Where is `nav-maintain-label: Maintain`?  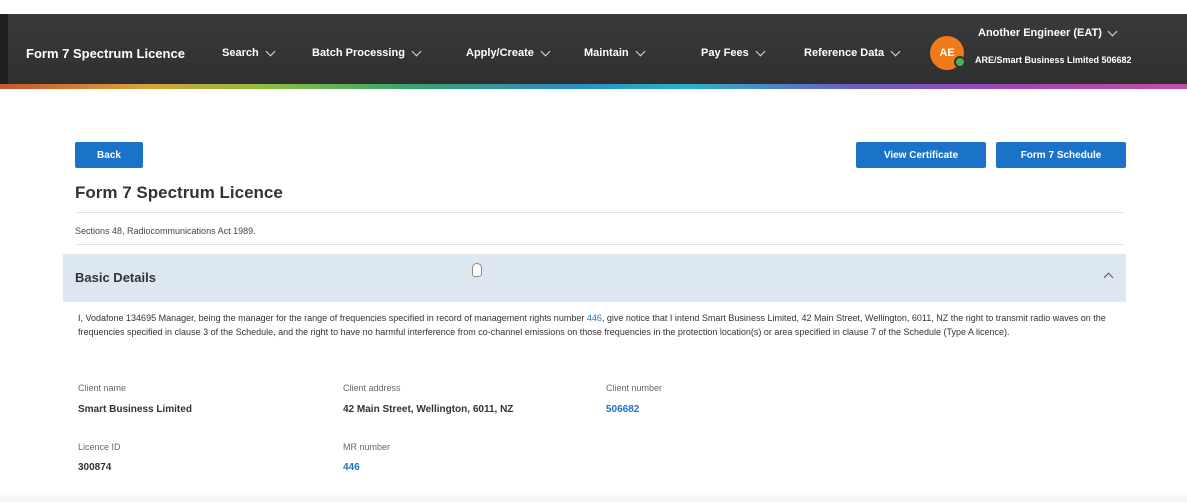 nav-maintain-label: Maintain is located at coordinates (606, 53).